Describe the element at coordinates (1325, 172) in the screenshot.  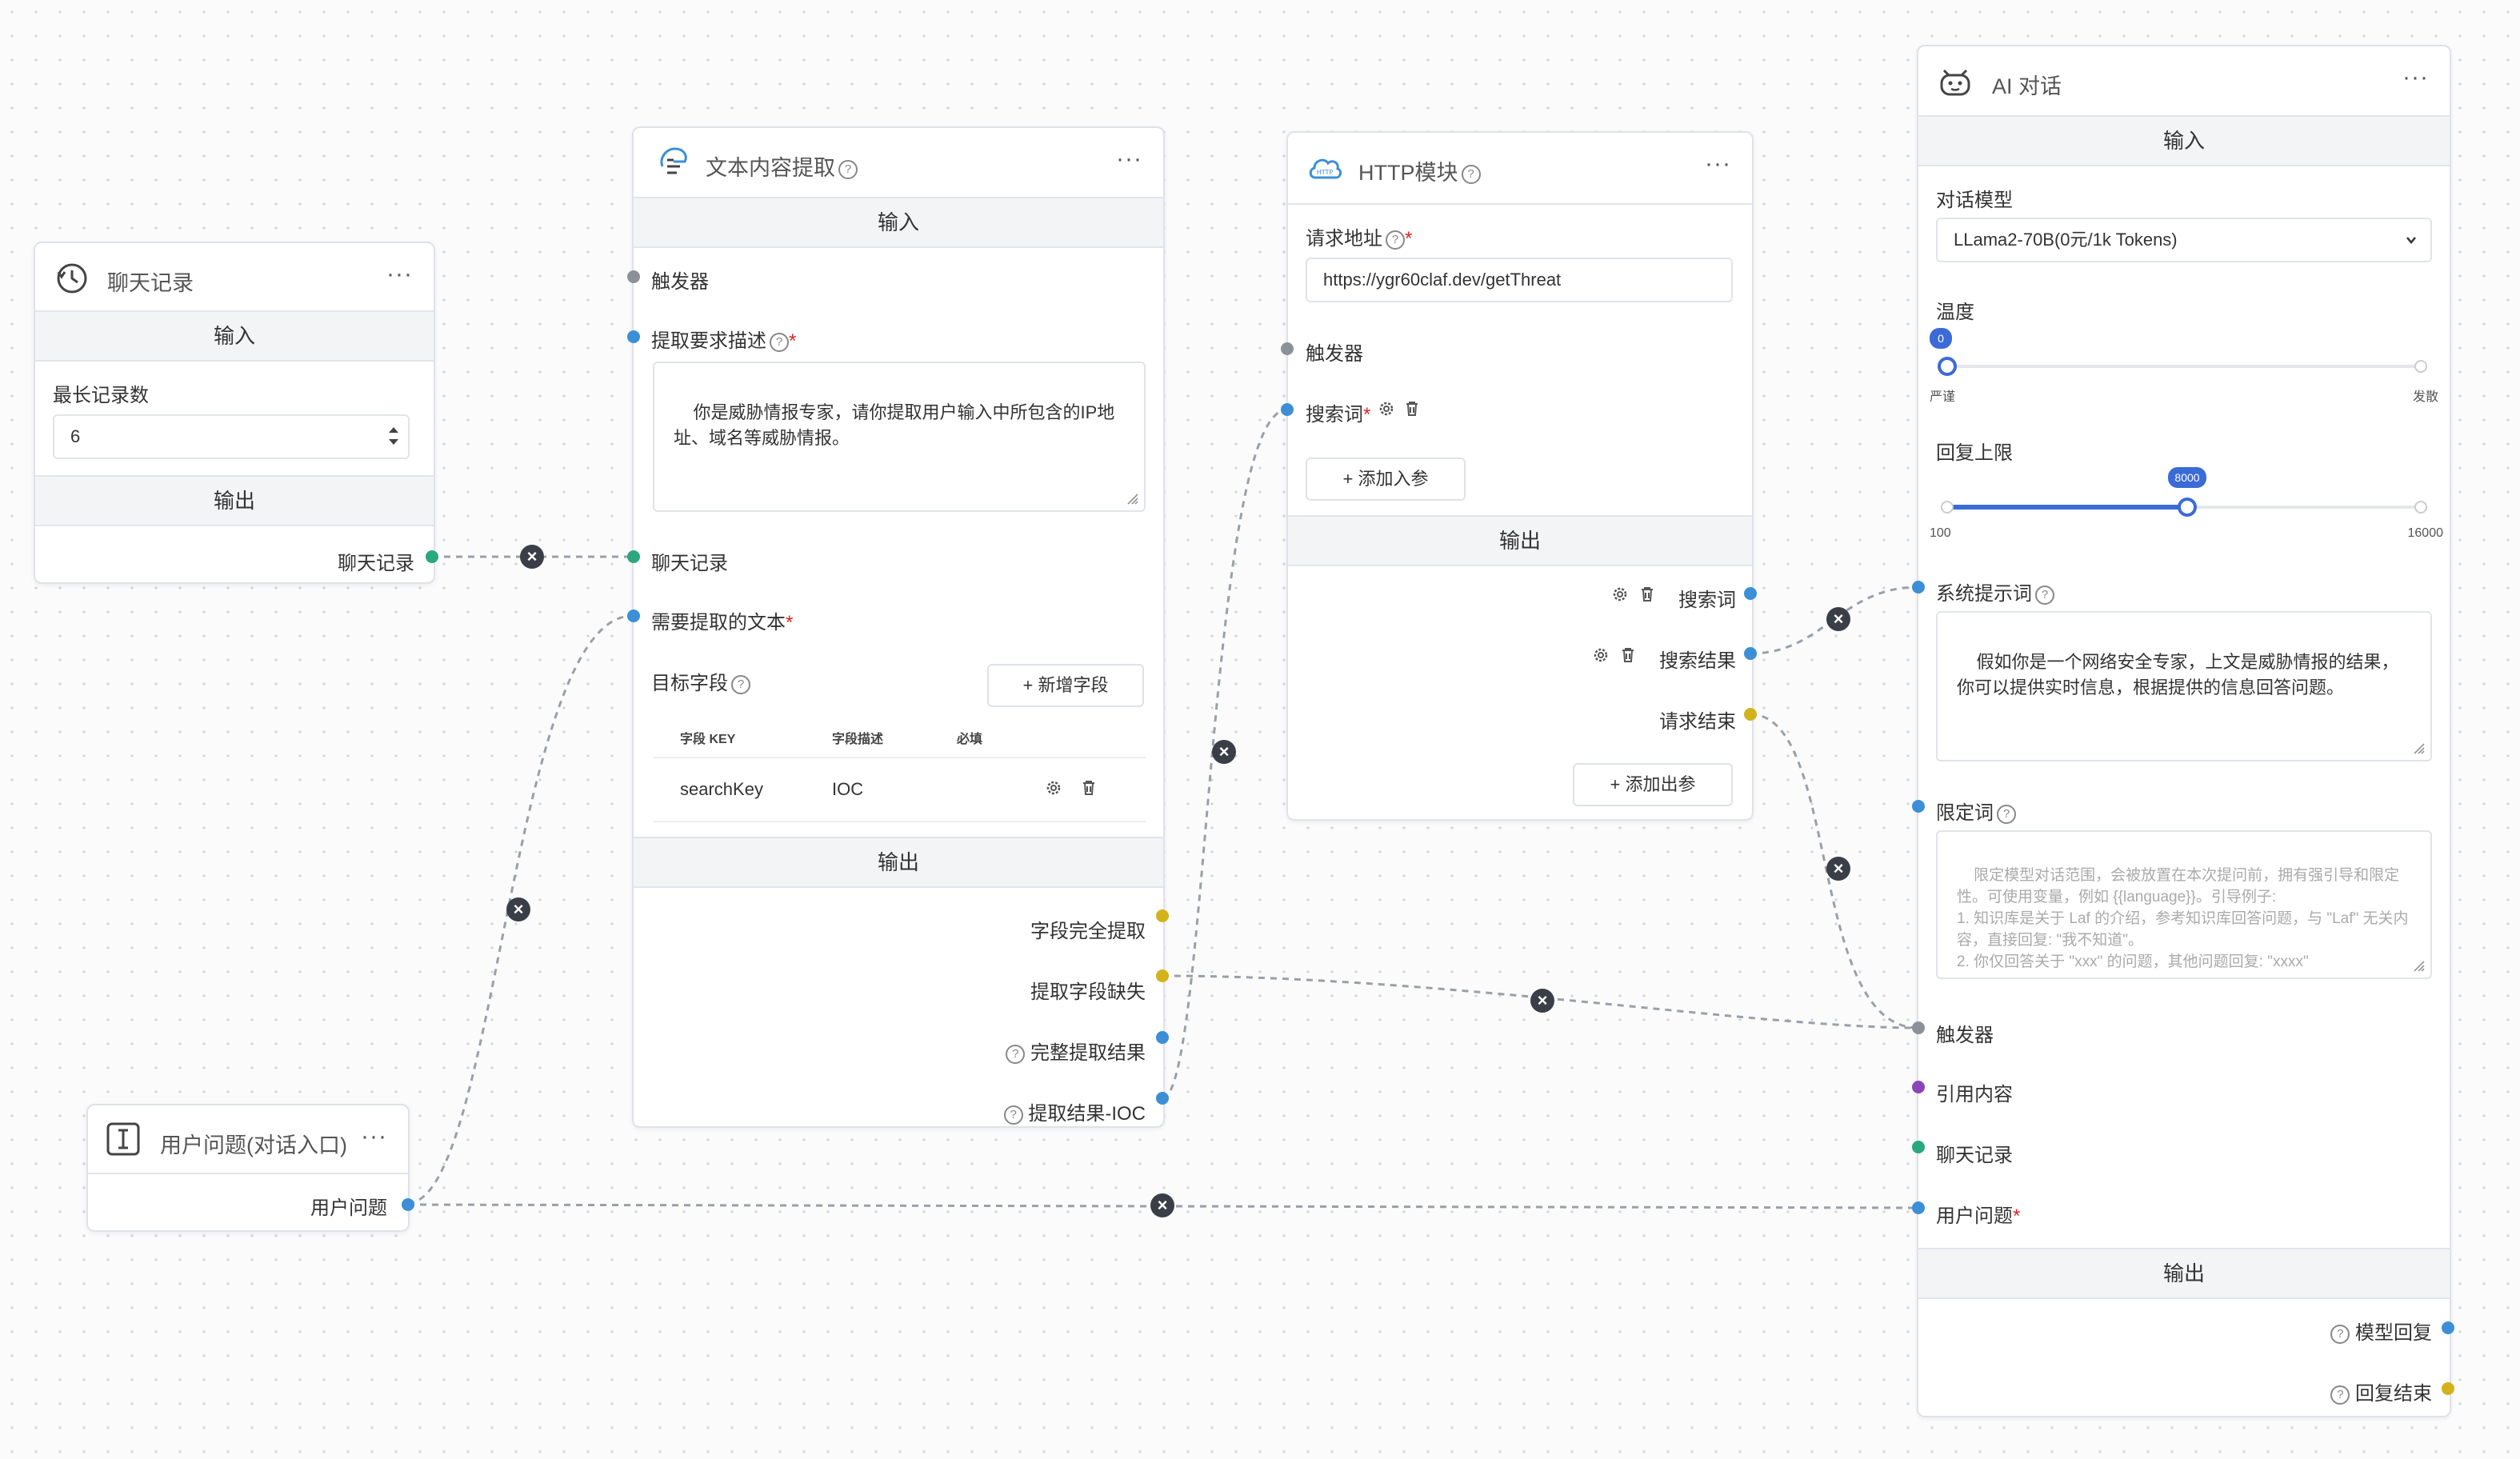
I see `svg-text: HTTP` at that location.